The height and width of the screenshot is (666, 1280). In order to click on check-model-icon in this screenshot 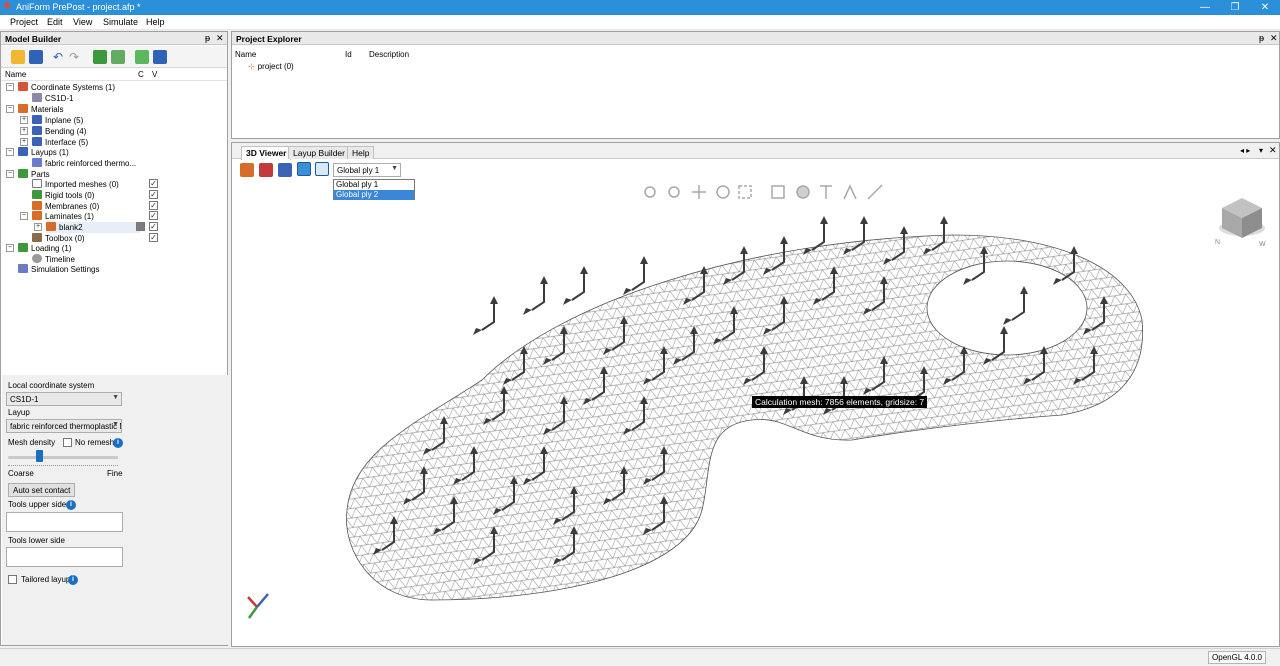, I will do `click(142, 57)`.